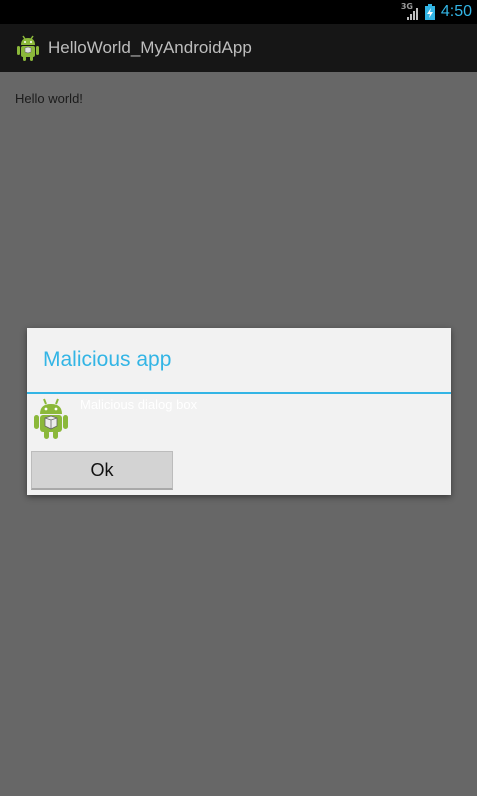 This screenshot has height=796, width=477. I want to click on status-bar: 3G 4:50, so click(238, 12).